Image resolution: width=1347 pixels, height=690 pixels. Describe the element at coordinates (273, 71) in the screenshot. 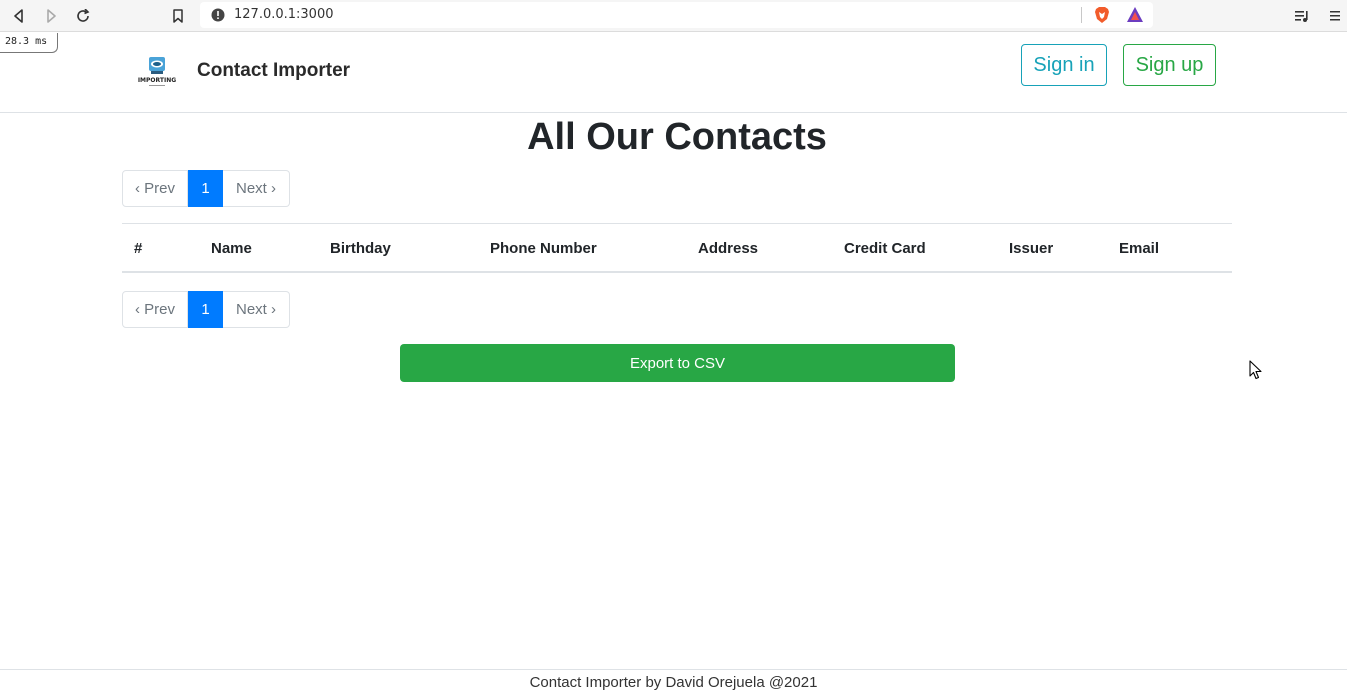

I see `brand-title: Contact Importer` at that location.